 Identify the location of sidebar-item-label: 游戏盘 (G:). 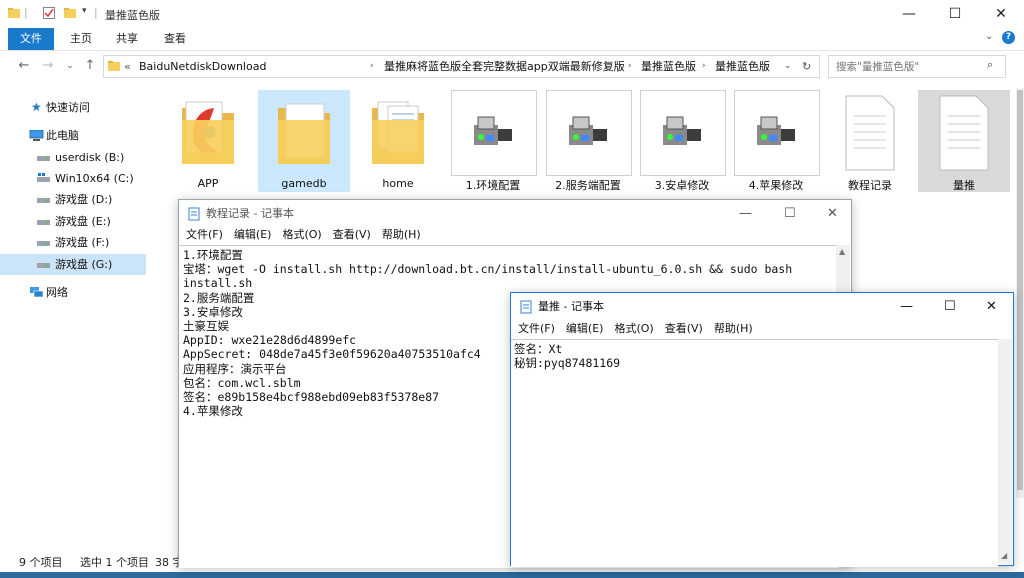
(84, 264).